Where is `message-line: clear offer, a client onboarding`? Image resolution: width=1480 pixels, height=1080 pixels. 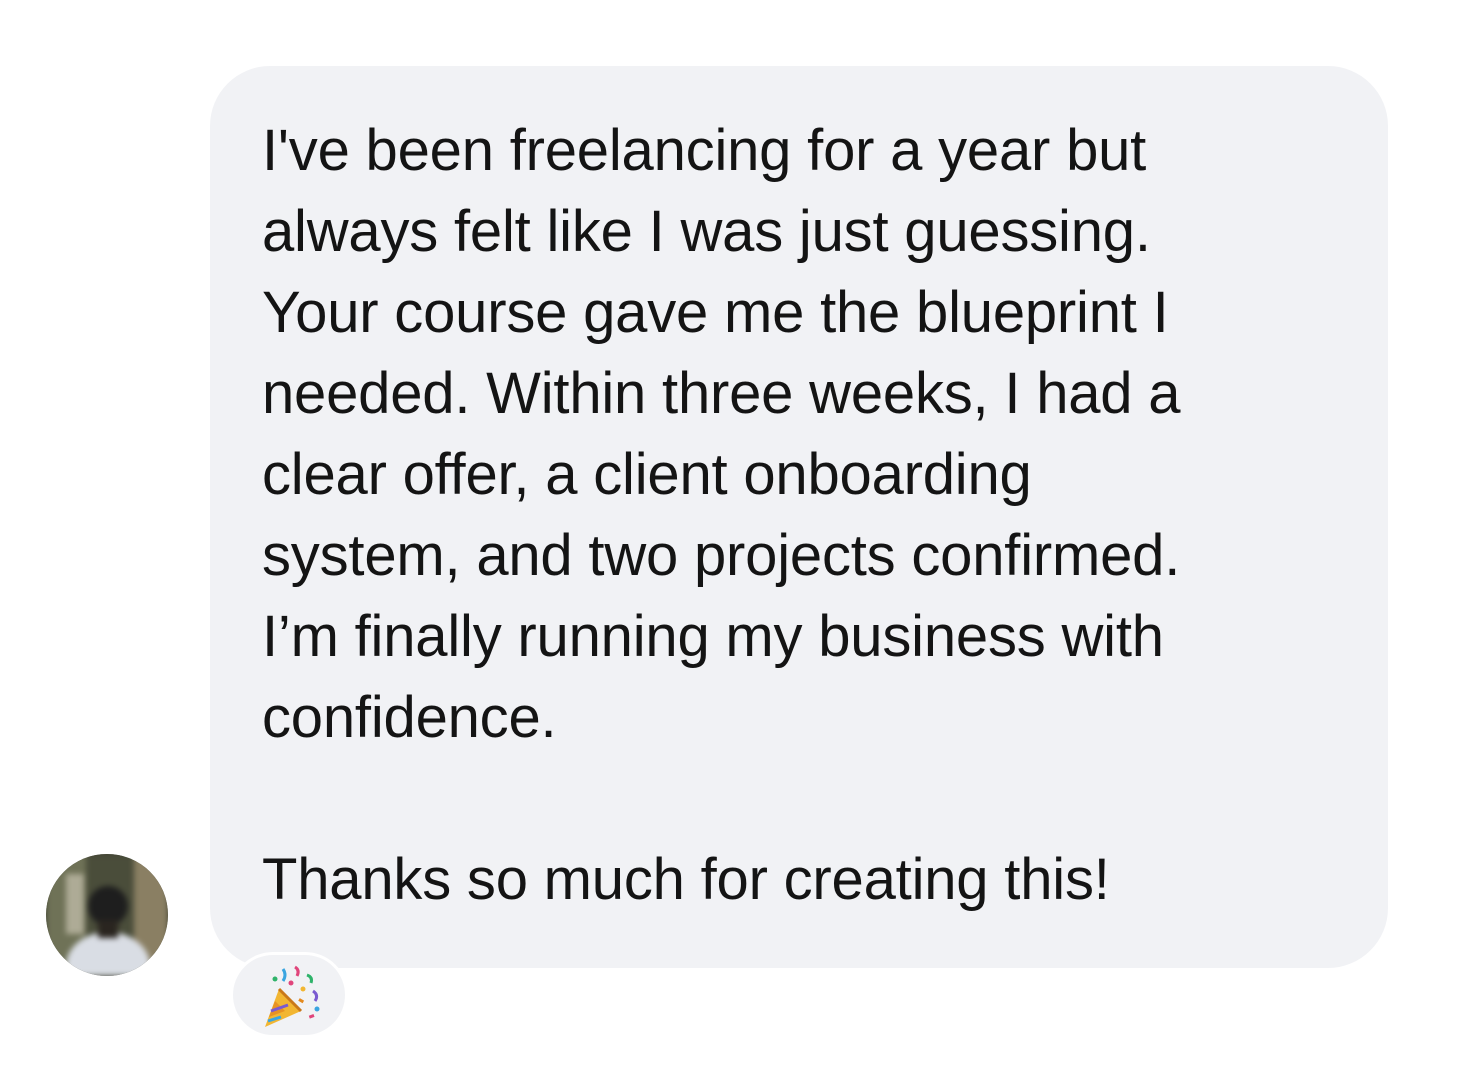
message-line: clear offer, a client onboarding is located at coordinates (647, 474).